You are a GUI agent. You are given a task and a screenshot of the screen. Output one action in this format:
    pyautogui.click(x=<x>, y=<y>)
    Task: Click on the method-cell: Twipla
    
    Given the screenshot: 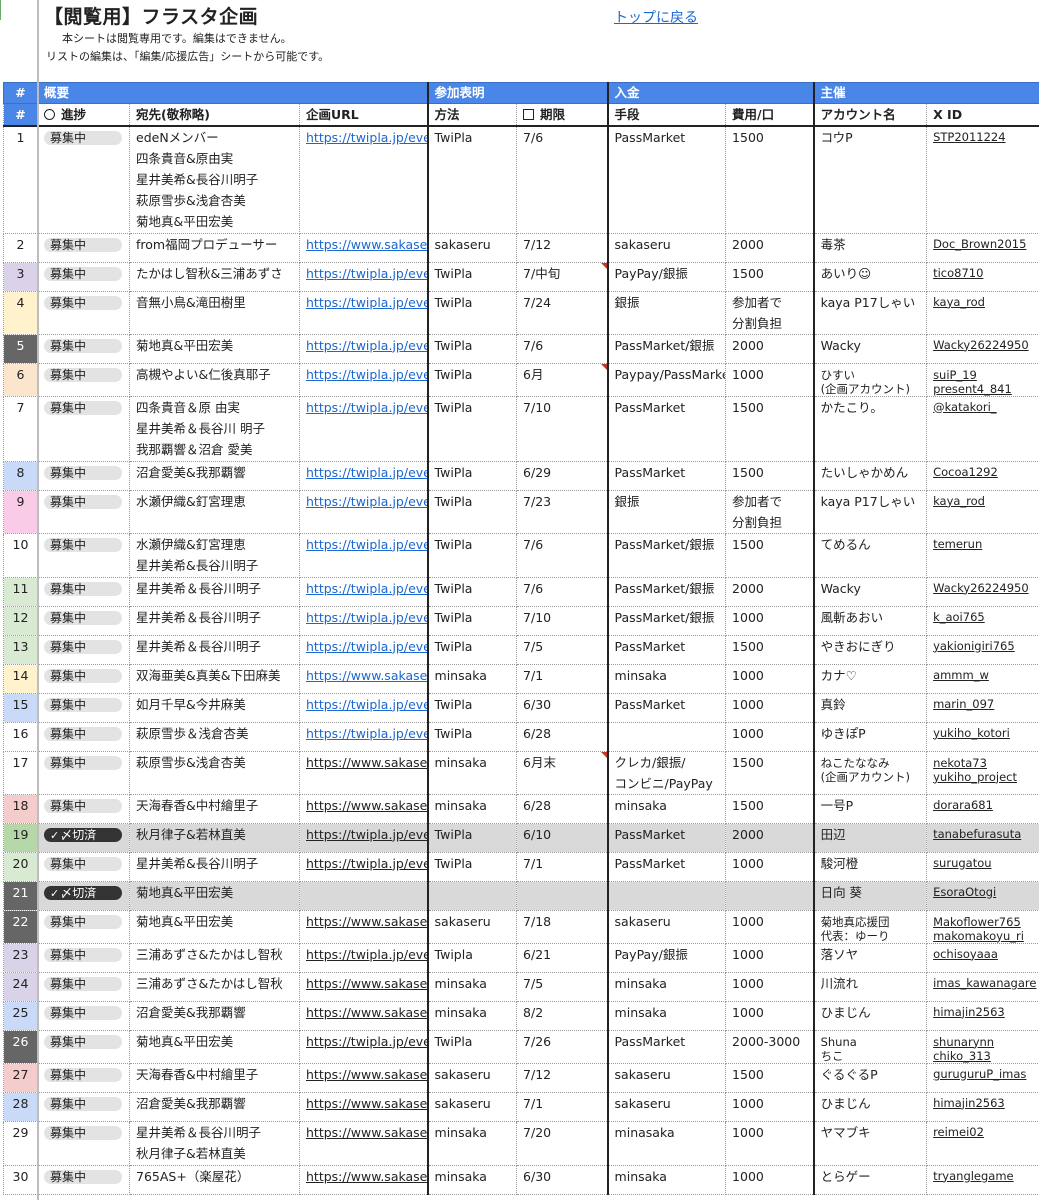 What is the action you would take?
    pyautogui.click(x=472, y=957)
    